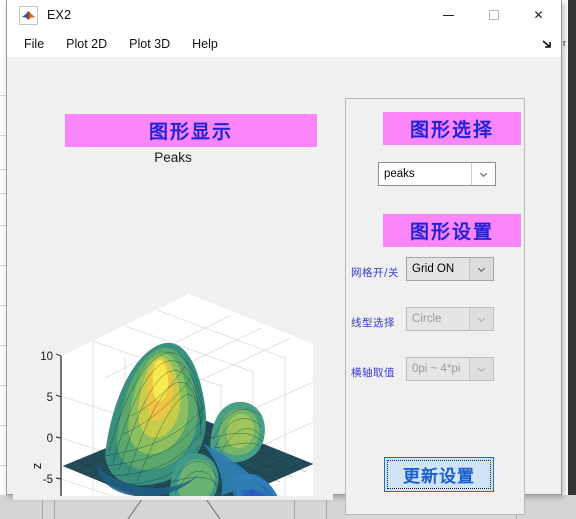 Image resolution: width=576 pixels, height=519 pixels. What do you see at coordinates (437, 174) in the screenshot?
I see `figure-select-dropdown: peaks` at bounding box center [437, 174].